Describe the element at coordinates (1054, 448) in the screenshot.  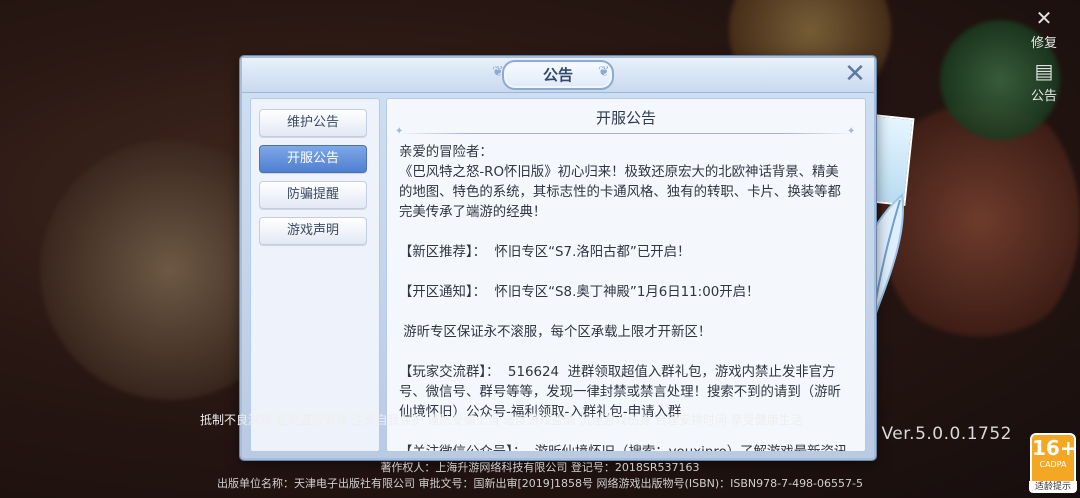
I see `age-rating-number: 16+` at that location.